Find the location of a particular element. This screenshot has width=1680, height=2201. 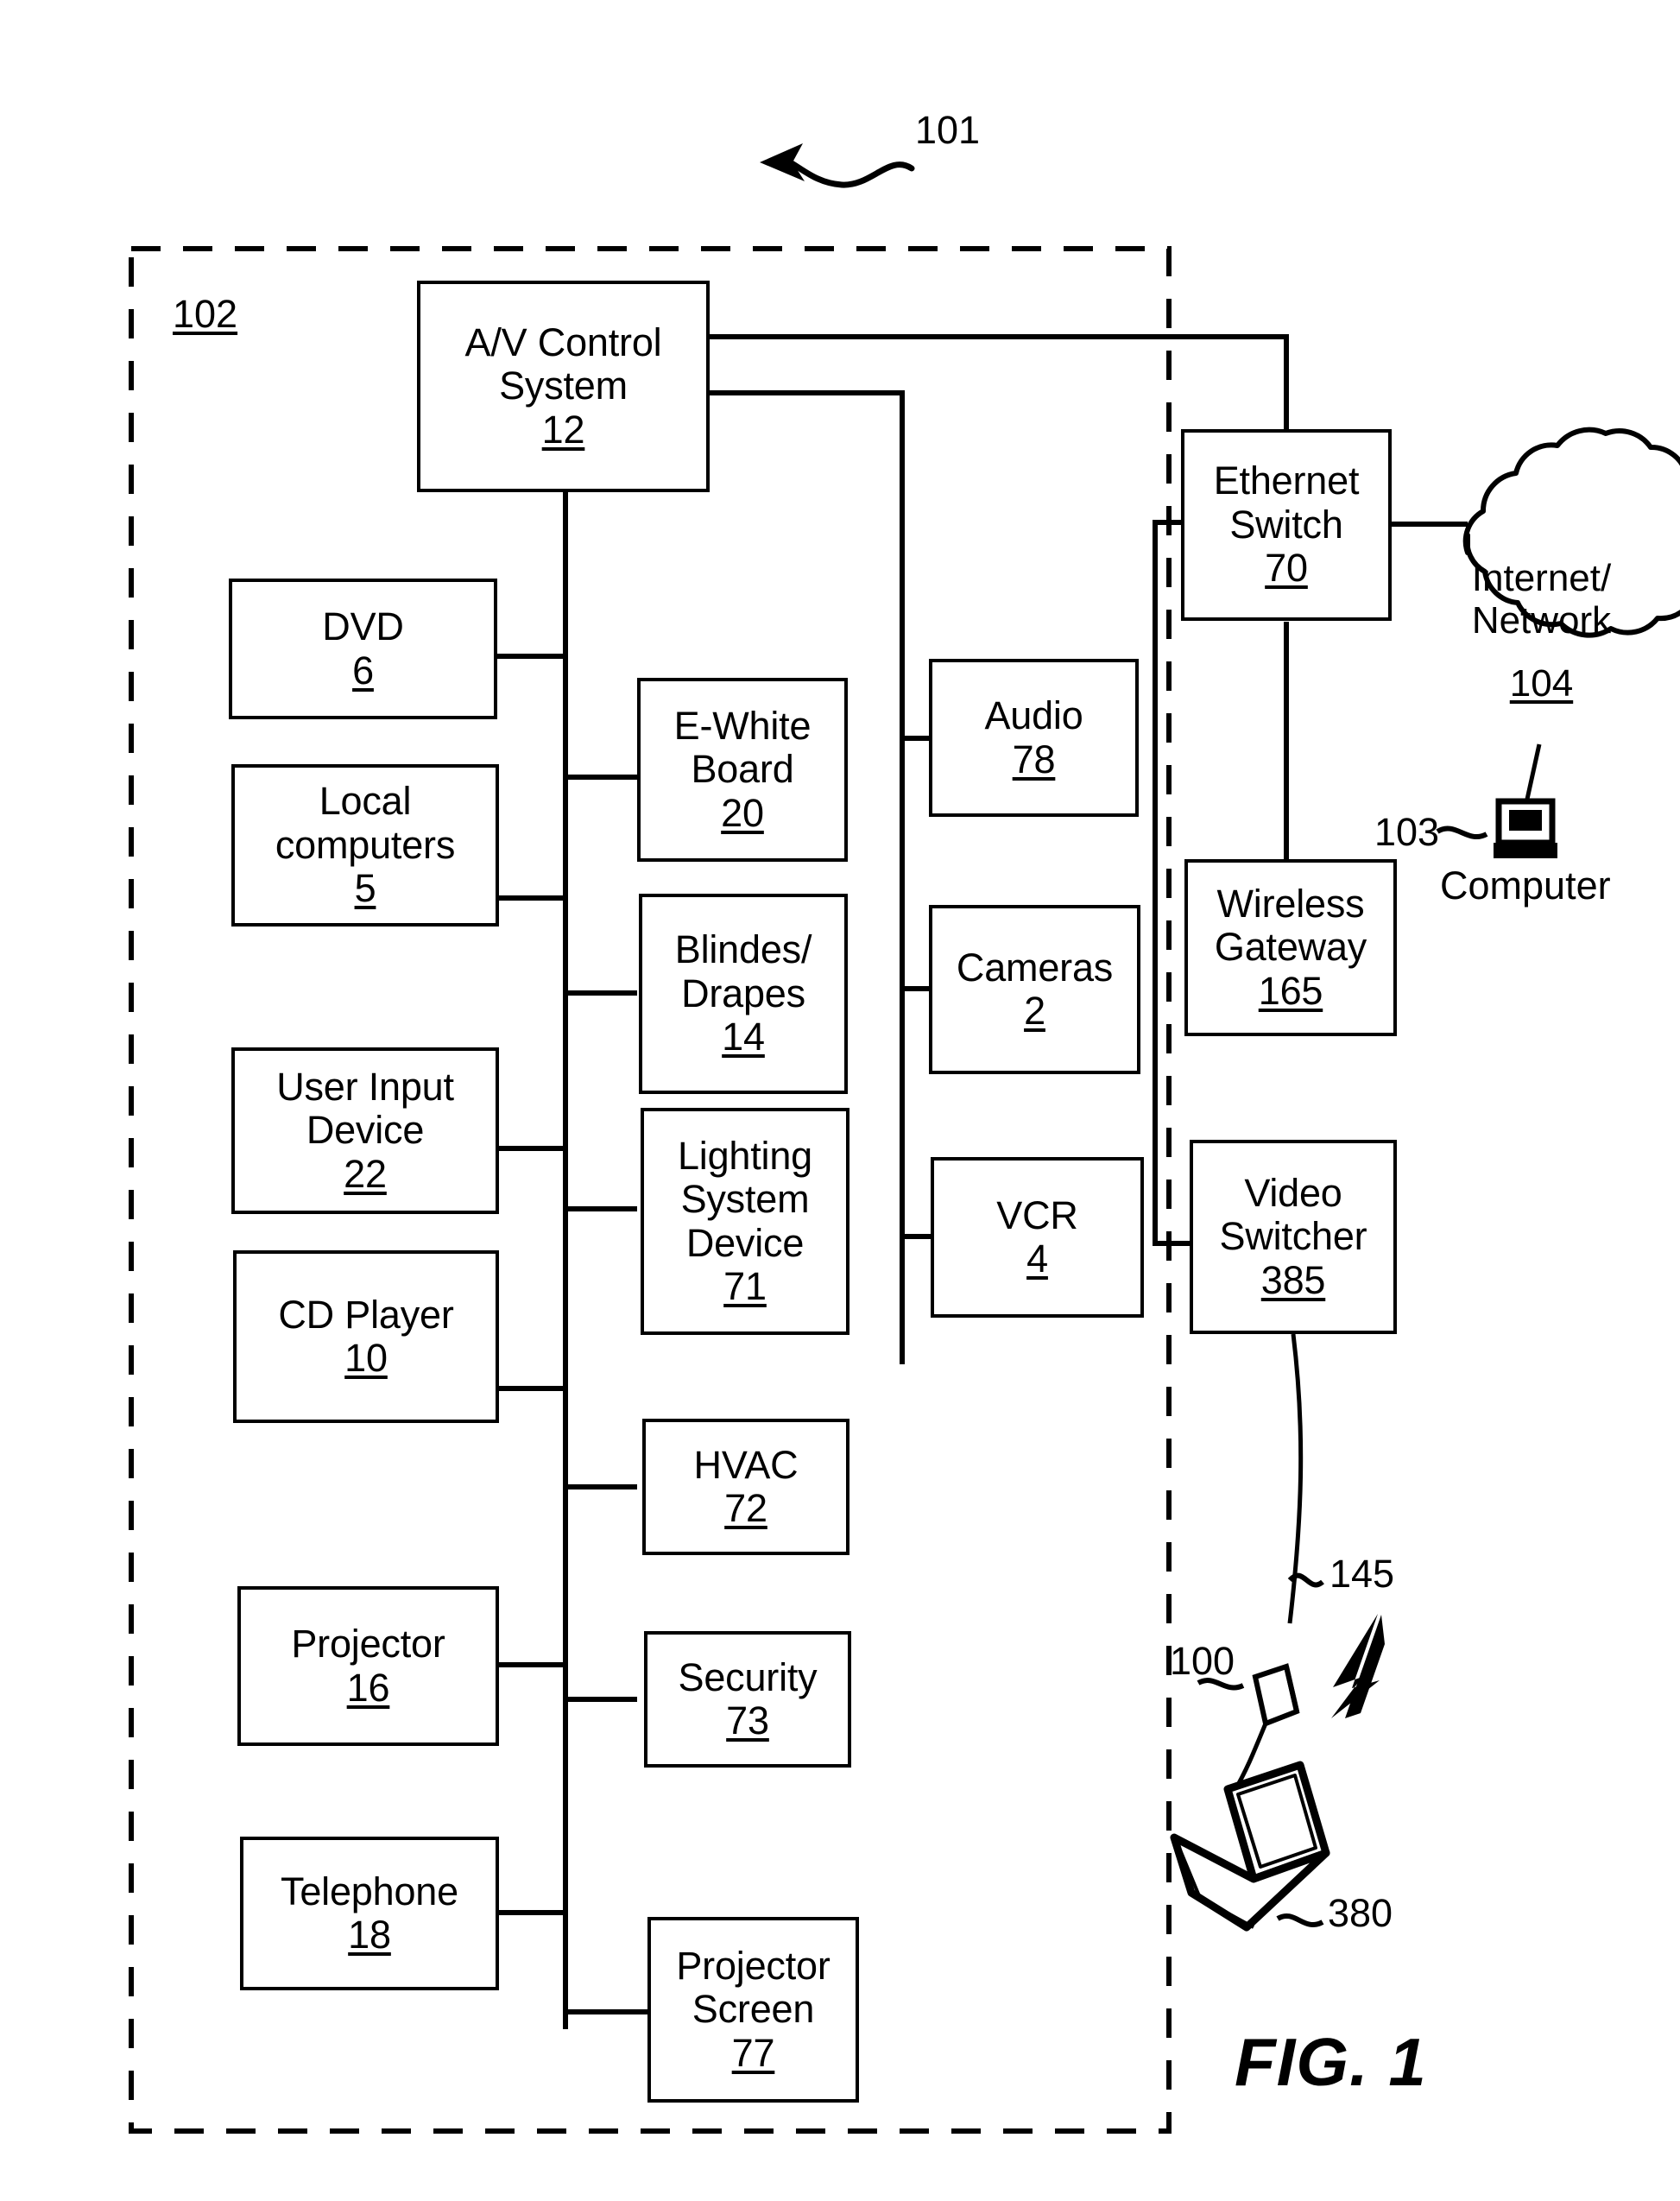

ref-103-label: 103 is located at coordinates (1407, 832).